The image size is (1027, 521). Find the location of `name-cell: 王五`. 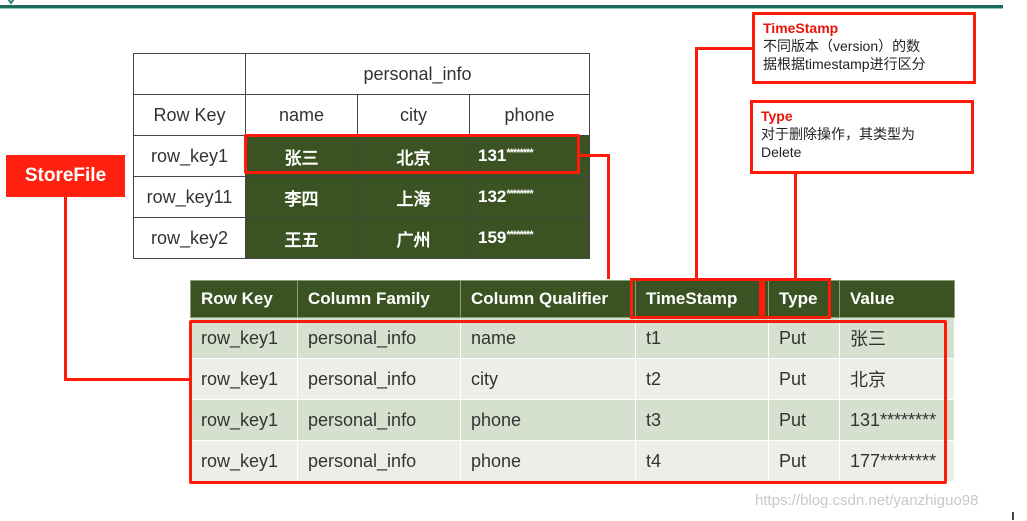

name-cell: 王五 is located at coordinates (301, 238).